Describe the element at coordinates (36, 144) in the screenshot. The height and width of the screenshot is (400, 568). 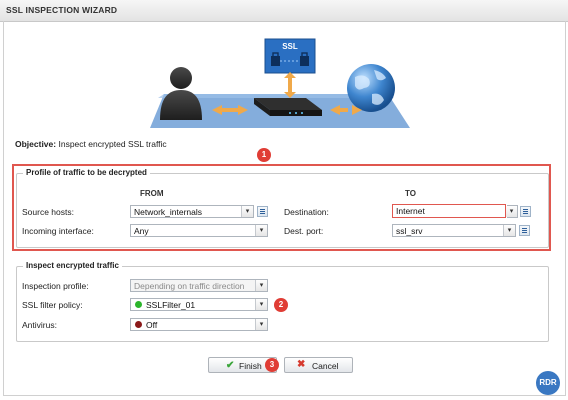
I see `objective-label: Objective:` at that location.